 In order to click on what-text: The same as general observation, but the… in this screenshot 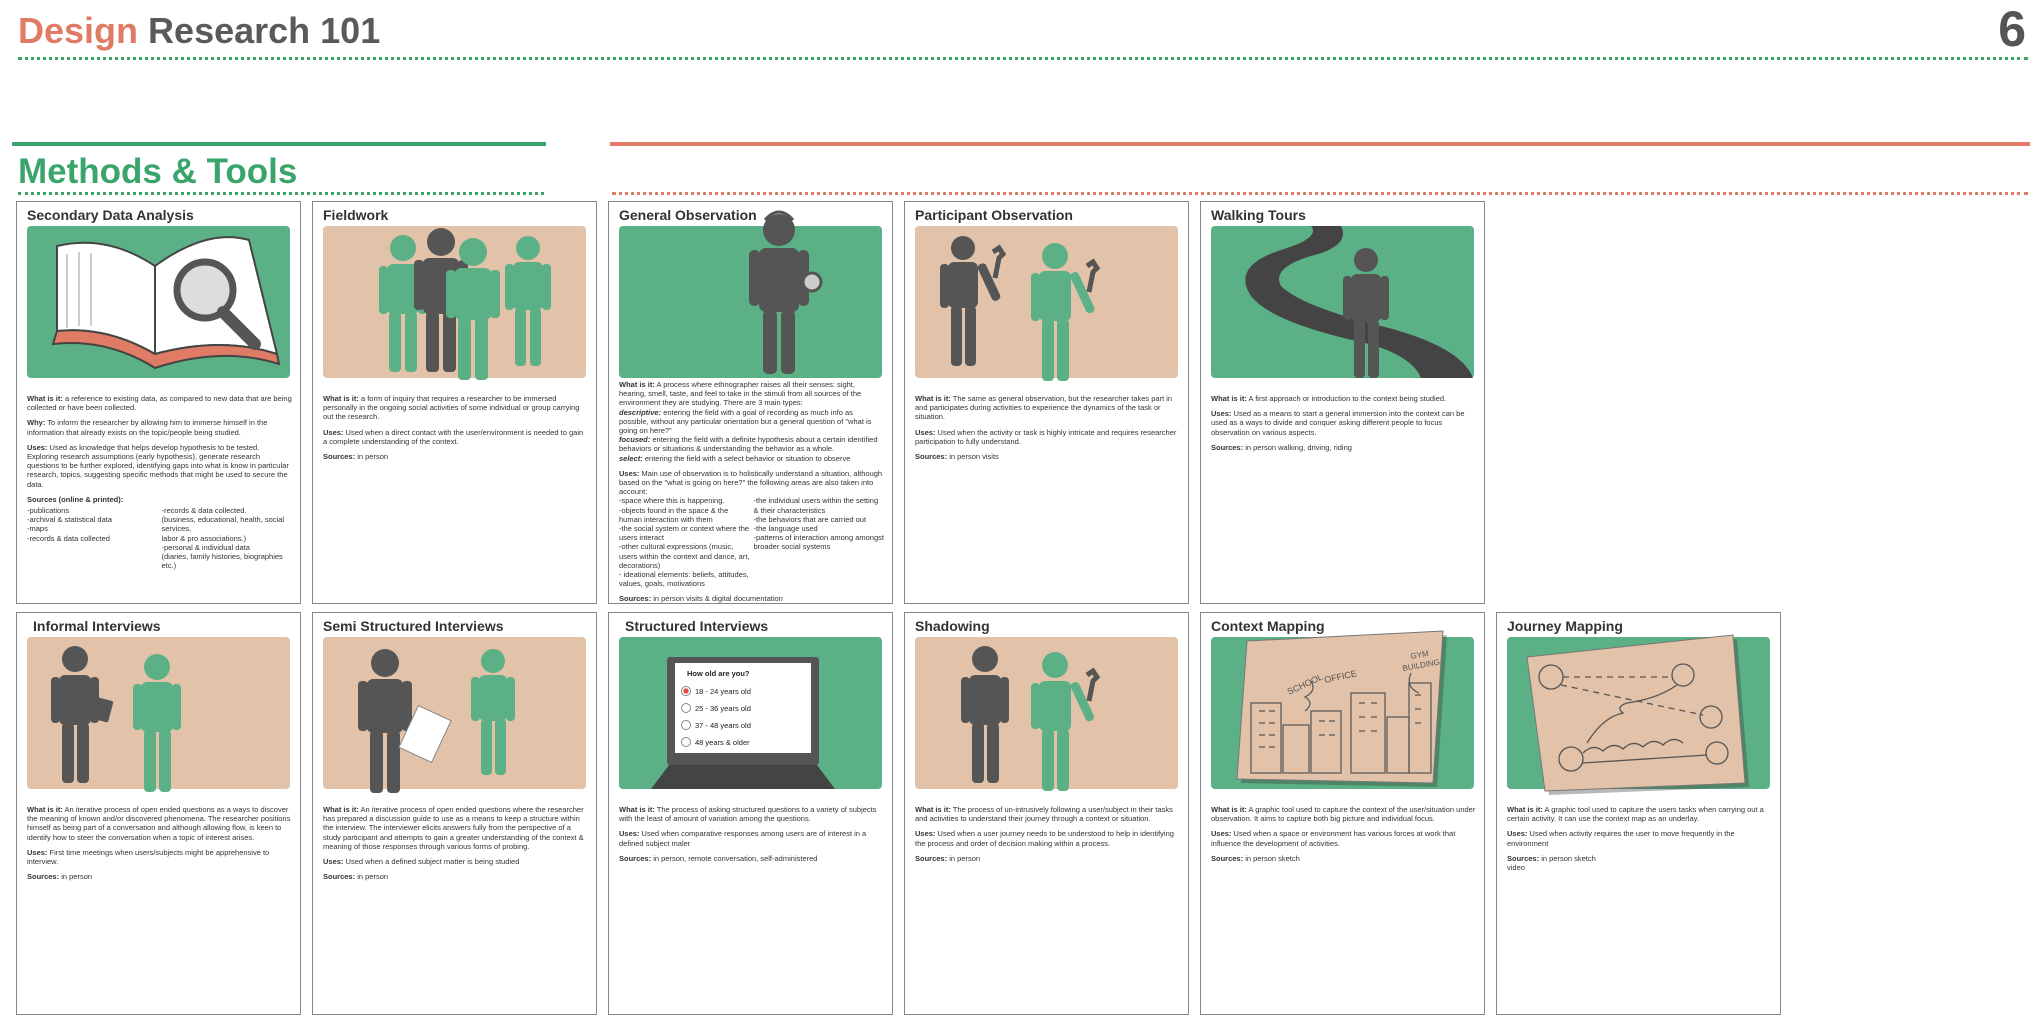, I will do `click(1044, 408)`.